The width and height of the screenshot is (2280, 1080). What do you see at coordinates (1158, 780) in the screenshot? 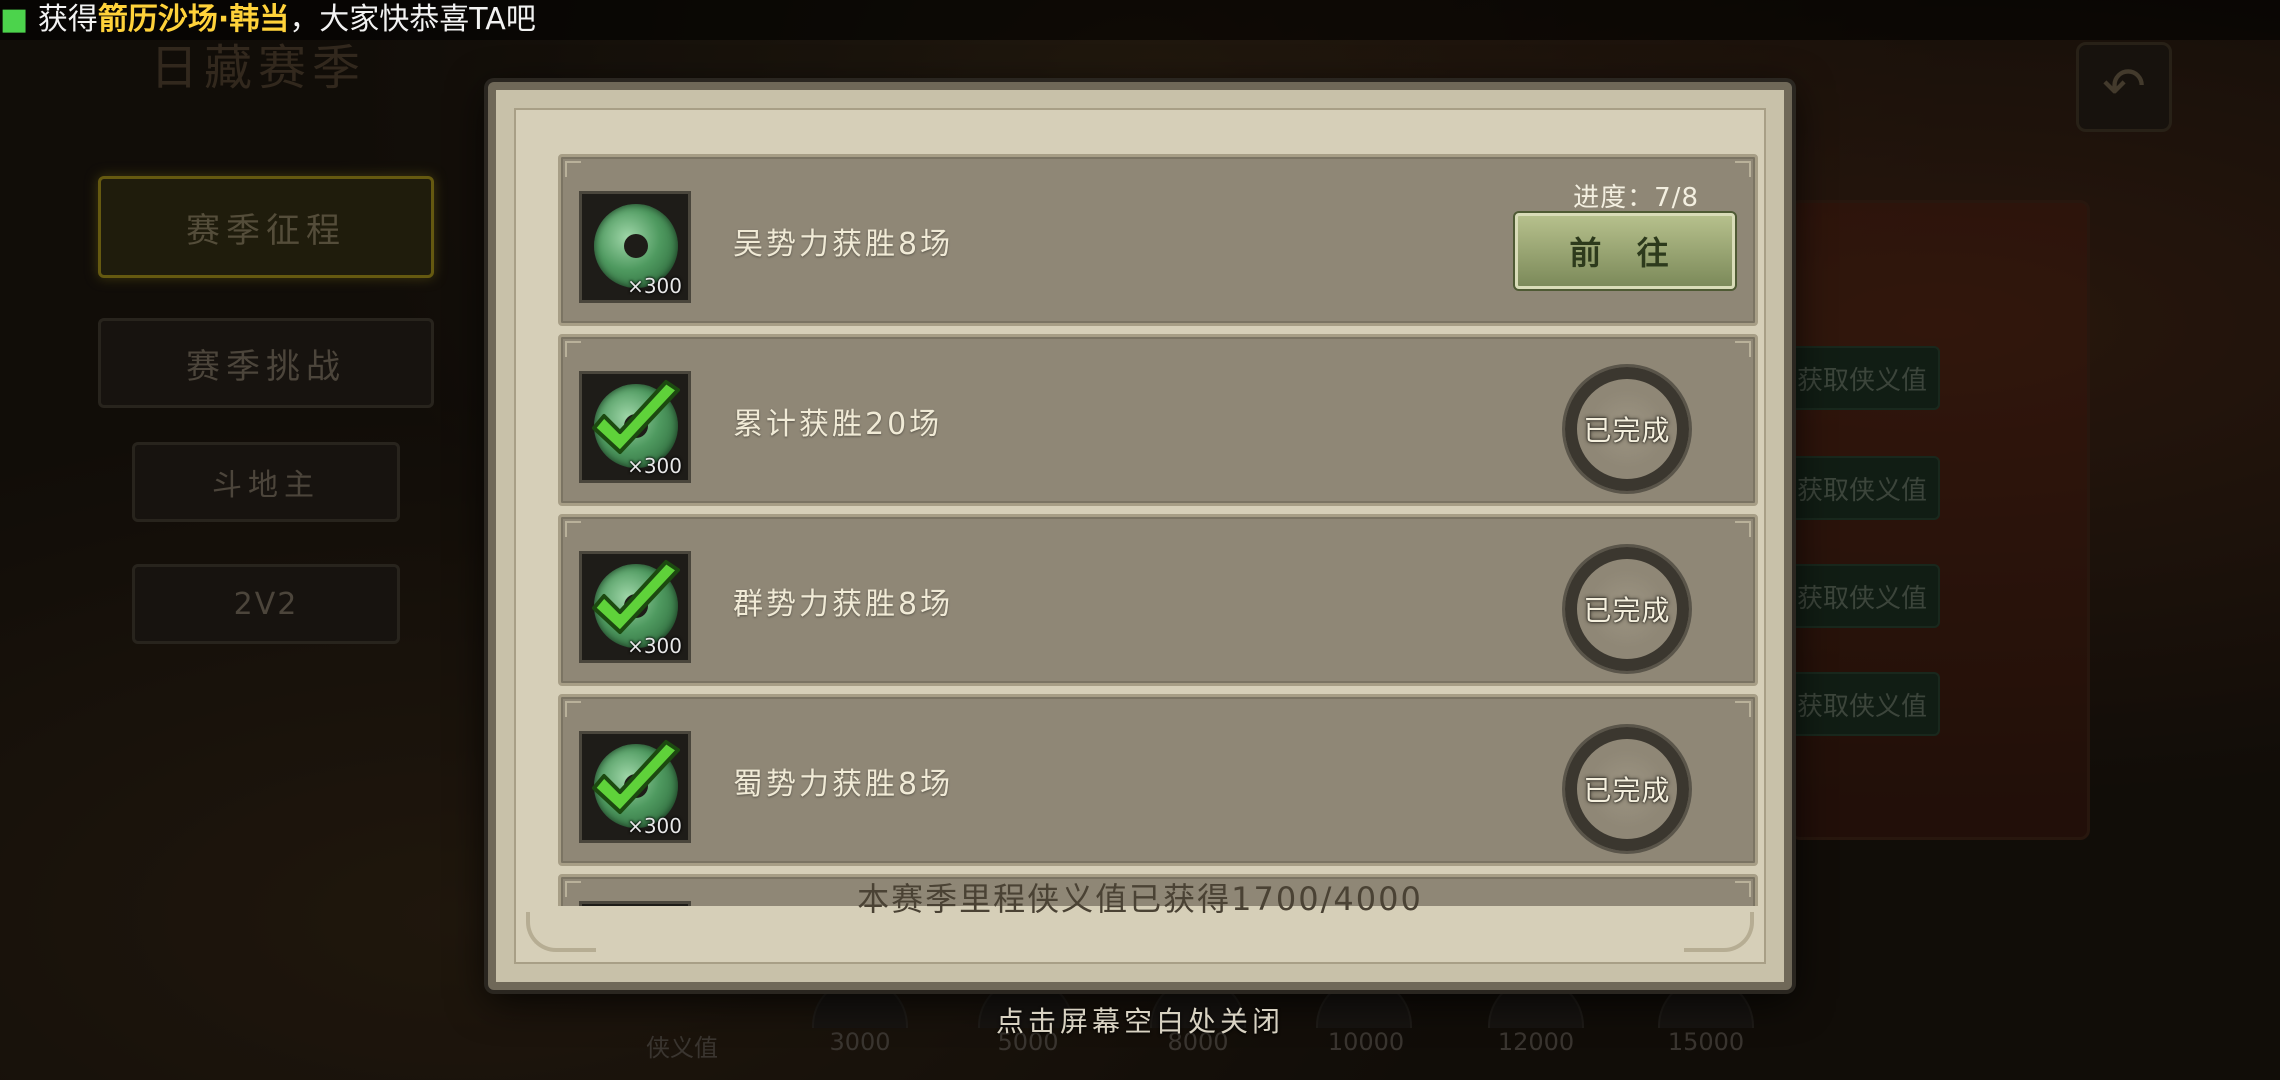
I see `task-row: ×300 蜀势力获胜8场 已完成` at bounding box center [1158, 780].